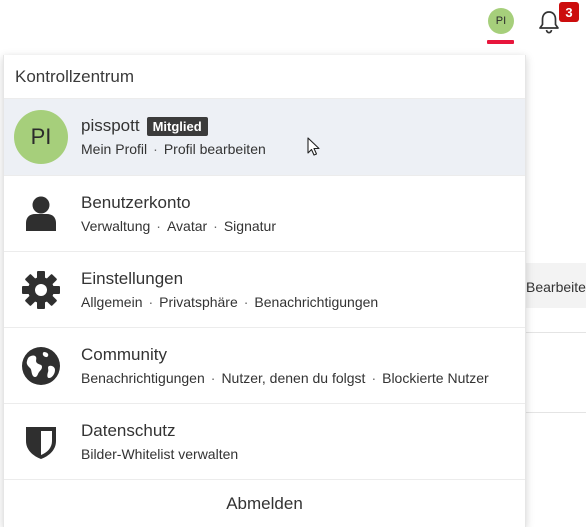 This screenshot has width=586, height=527. What do you see at coordinates (215, 149) in the screenshot?
I see `link-edit-profile: Profil bearbeiten` at bounding box center [215, 149].